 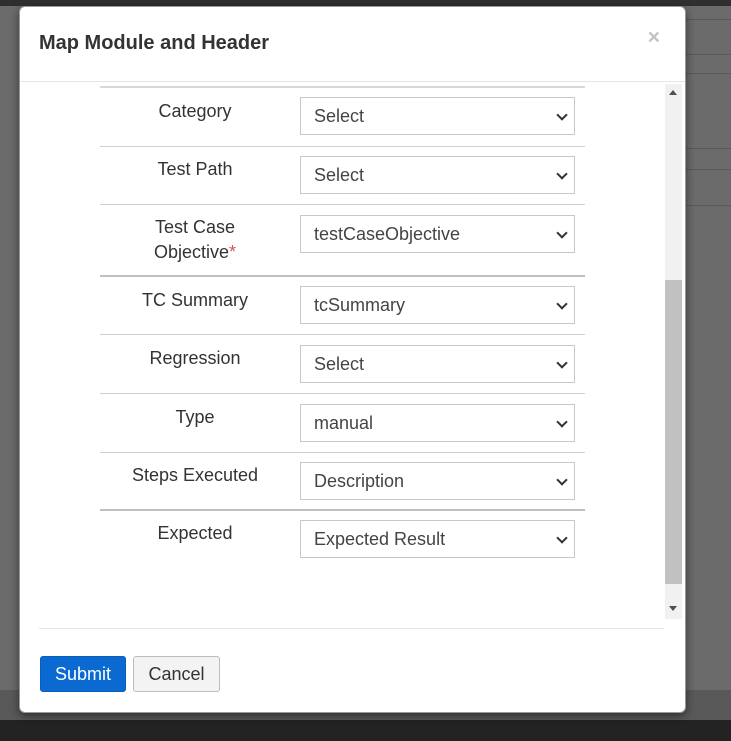 I want to click on form-row-test-path: Test Path Select, so click(x=342, y=176).